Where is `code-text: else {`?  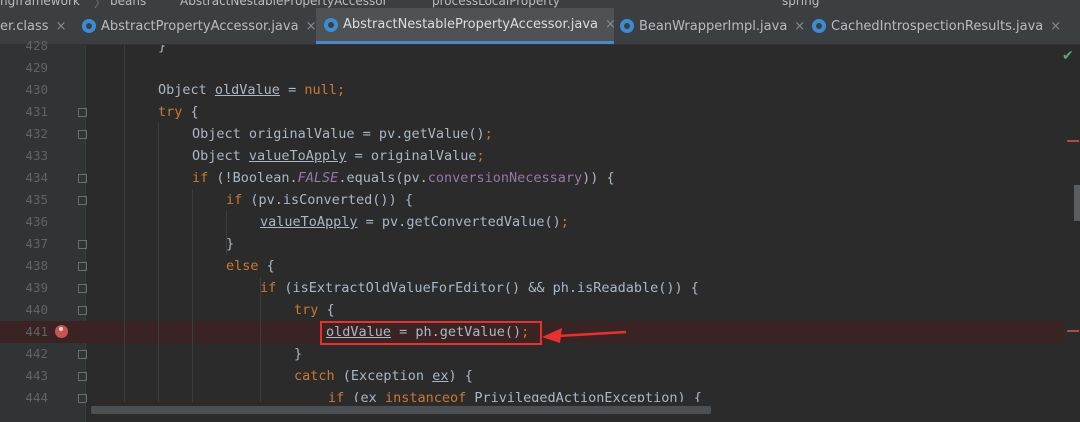 code-text: else { is located at coordinates (250, 266).